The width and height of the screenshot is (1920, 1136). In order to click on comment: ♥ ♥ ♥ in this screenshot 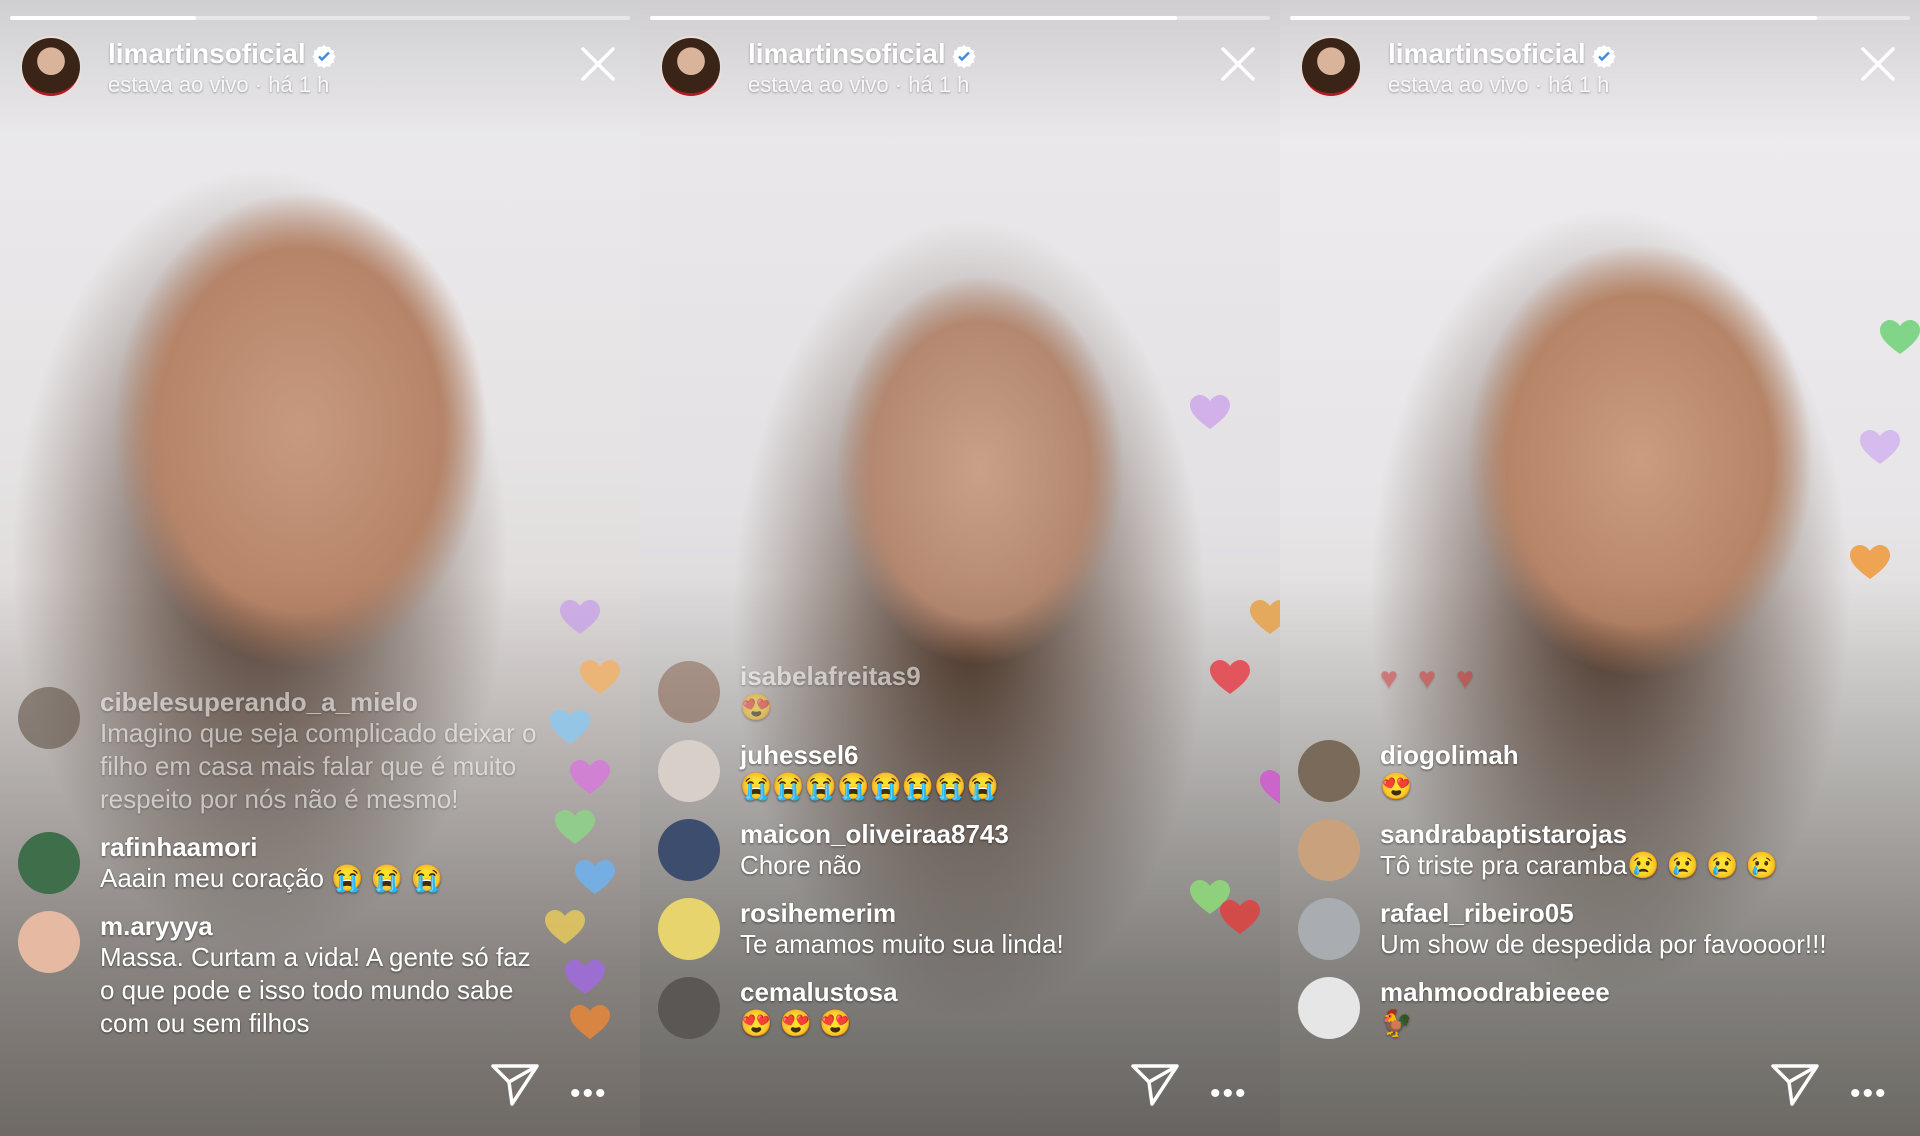, I will do `click(1564, 693)`.